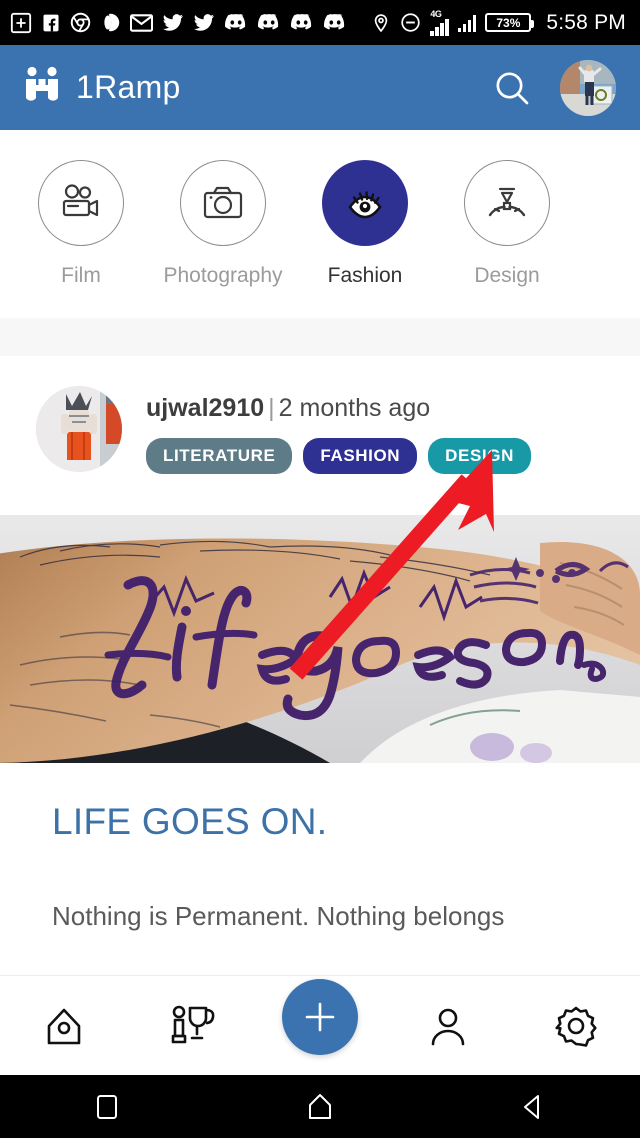 The image size is (640, 1138). I want to click on category-label-fashion: Fashion, so click(365, 275).